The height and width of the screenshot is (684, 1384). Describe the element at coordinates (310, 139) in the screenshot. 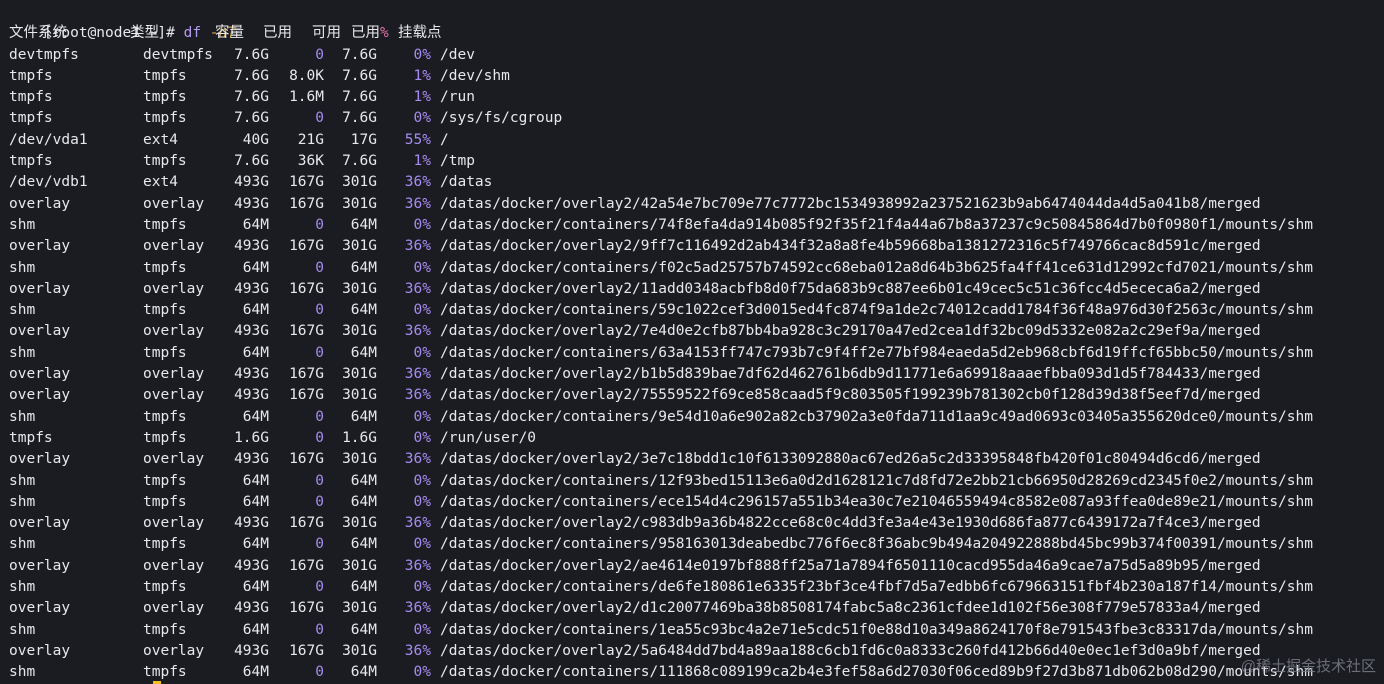

I see `row-used: 21G` at that location.